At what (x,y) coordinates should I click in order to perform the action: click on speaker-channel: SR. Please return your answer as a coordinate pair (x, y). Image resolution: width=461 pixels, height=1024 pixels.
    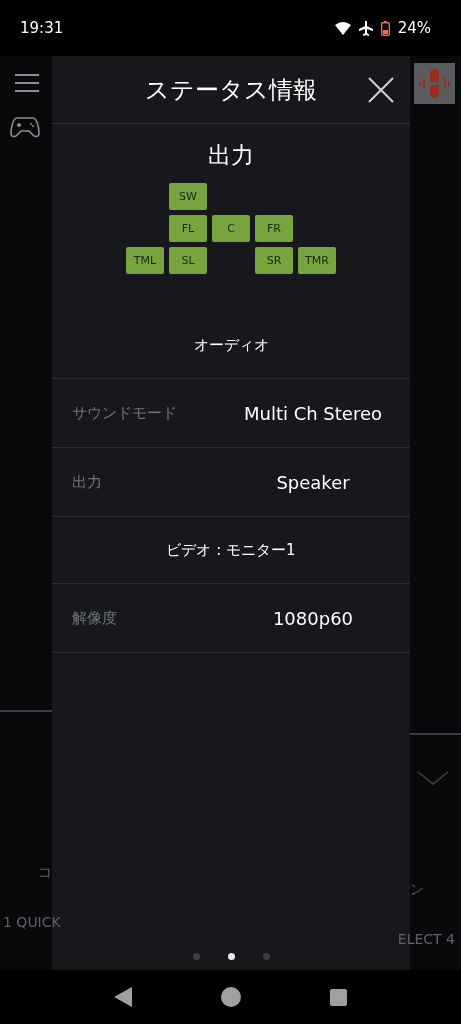
    Looking at the image, I should click on (274, 260).